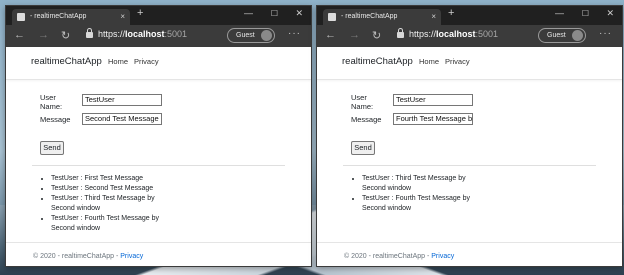  I want to click on message-input: Second Test Message, so click(122, 119).